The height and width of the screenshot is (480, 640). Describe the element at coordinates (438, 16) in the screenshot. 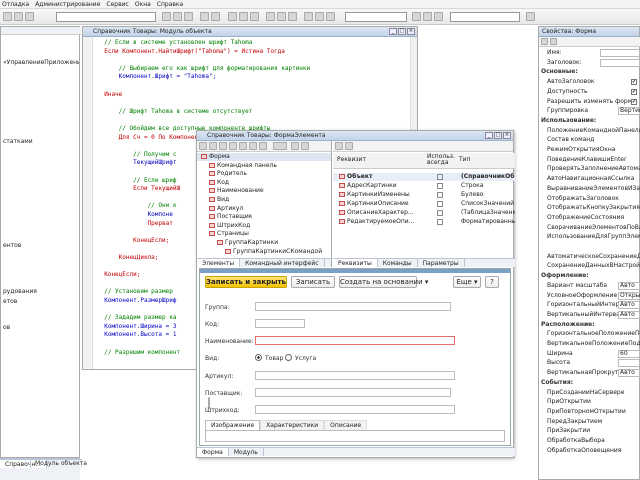

I see `format-icon` at that location.